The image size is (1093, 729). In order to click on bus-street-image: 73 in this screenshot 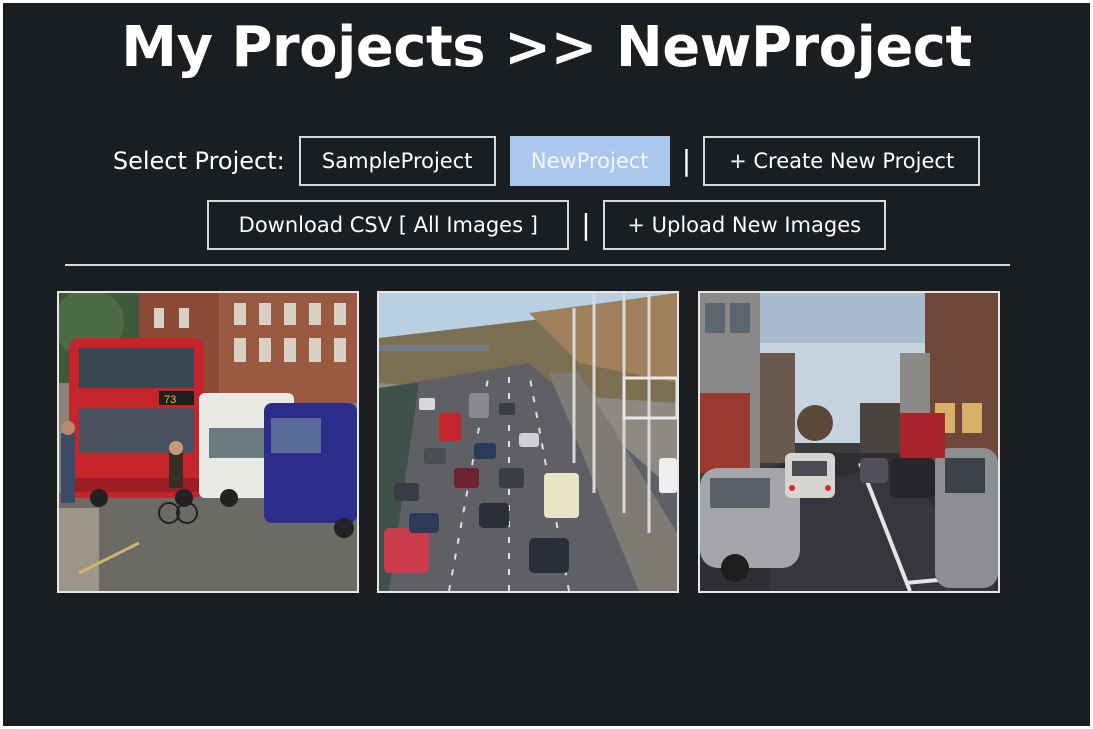, I will do `click(208, 442)`.